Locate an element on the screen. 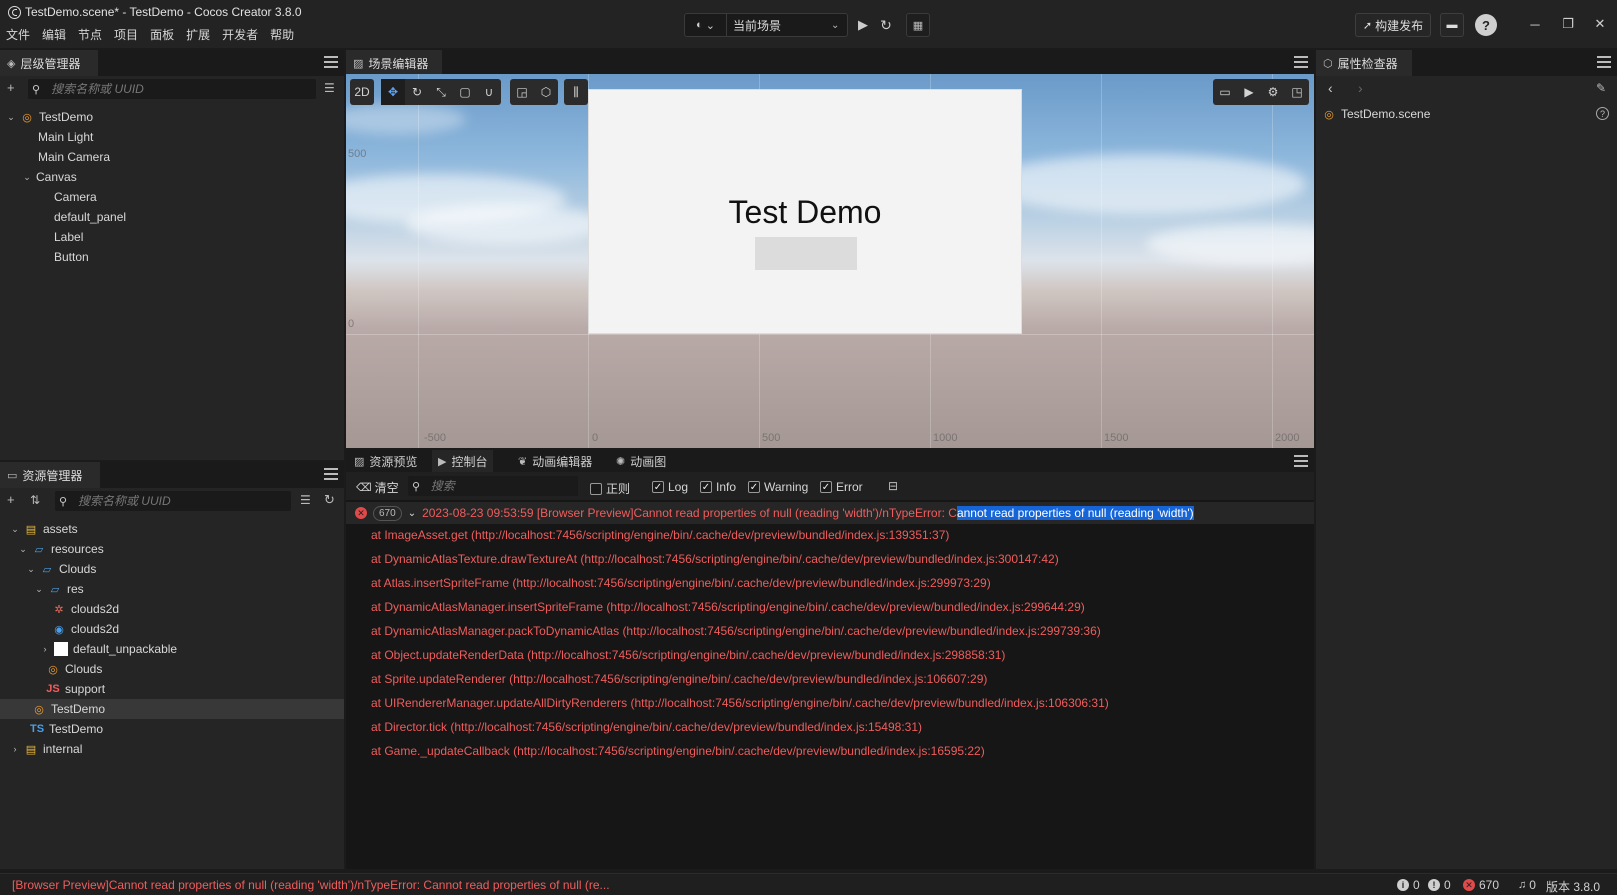 This screenshot has height=895, width=1617. tree-node: Button is located at coordinates (71, 257).